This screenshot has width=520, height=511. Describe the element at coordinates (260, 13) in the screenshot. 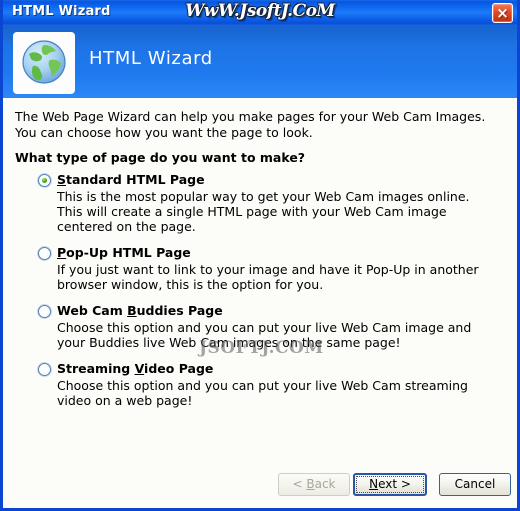

I see `title-bar: HTML Wizard WwW.JsoftJ.CoM ×` at that location.